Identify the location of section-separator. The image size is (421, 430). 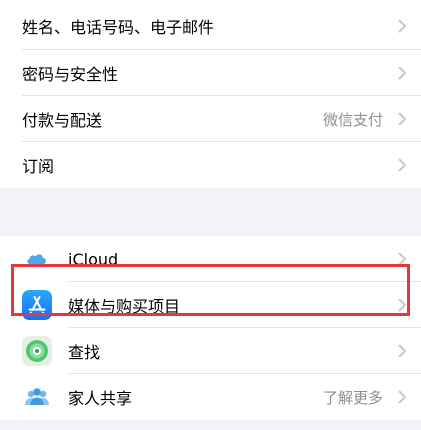
(210, 212).